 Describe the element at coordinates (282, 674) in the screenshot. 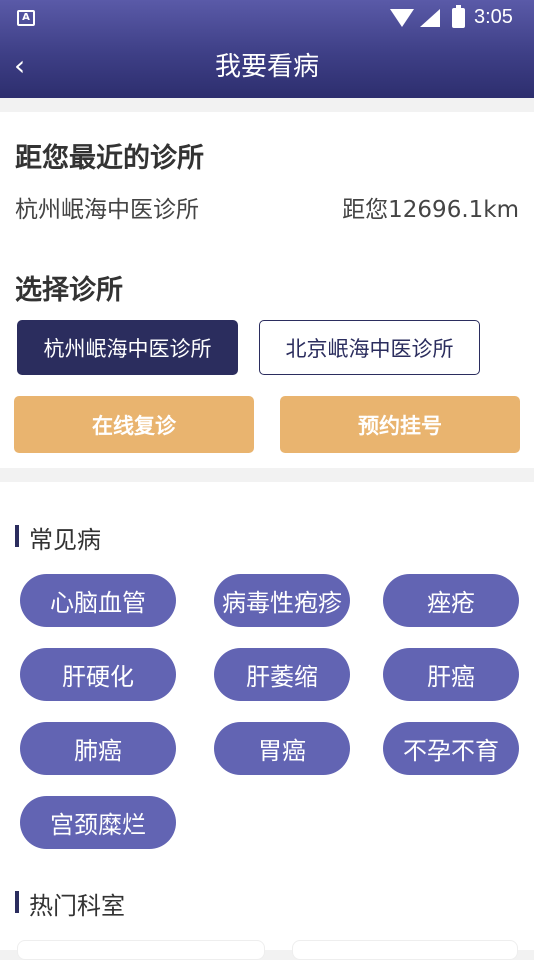

I see `disease-chip: 肝萎缩` at that location.